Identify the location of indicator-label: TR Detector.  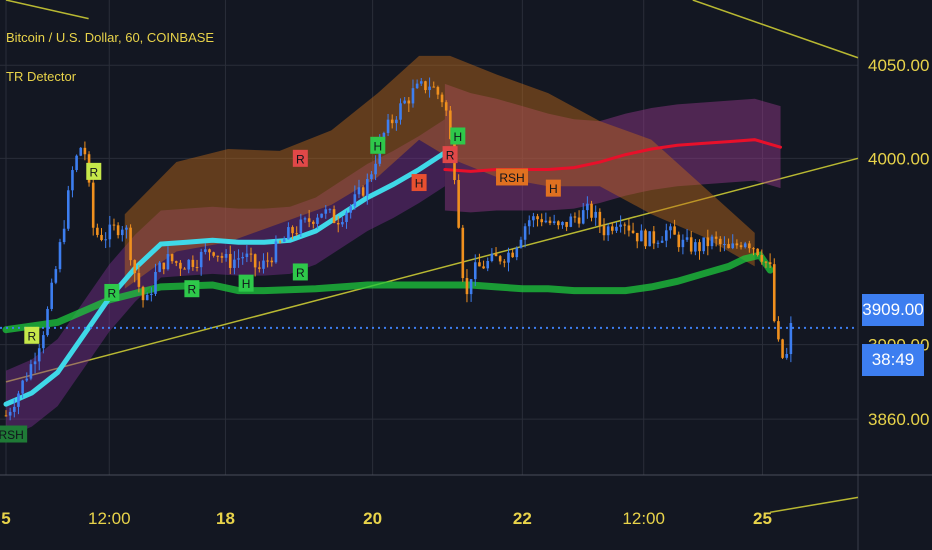
(41, 76).